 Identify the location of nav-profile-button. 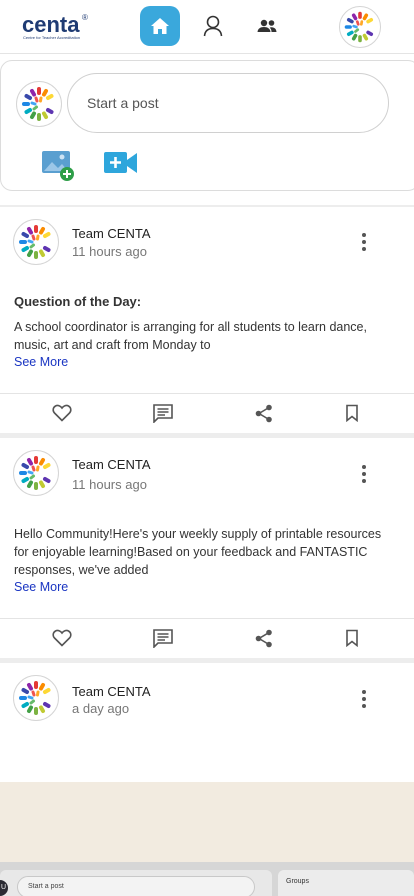
(213, 26).